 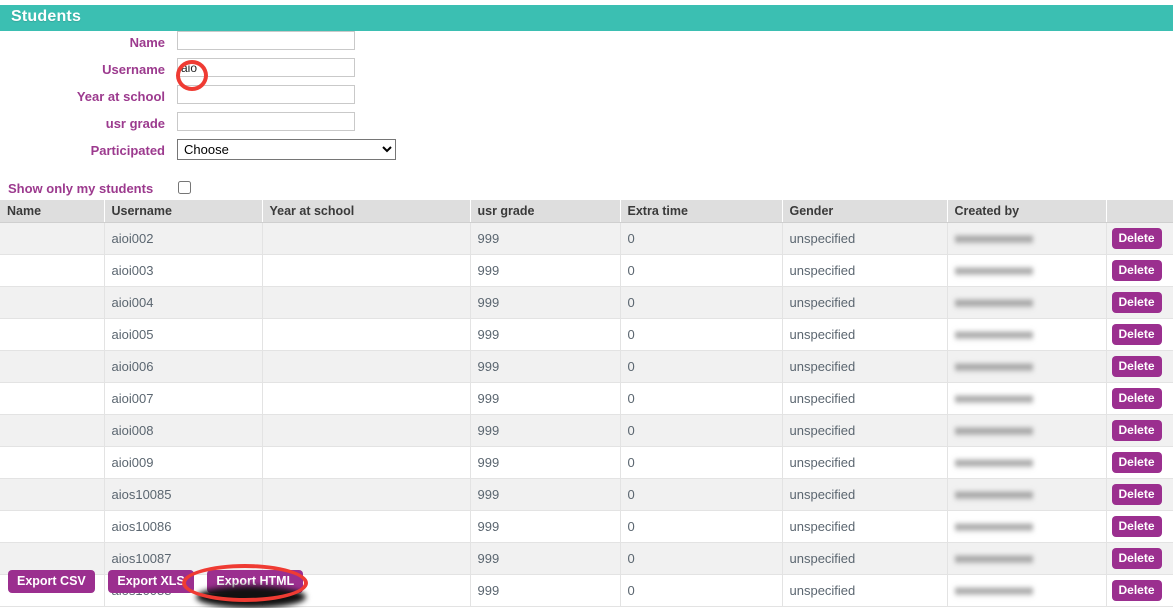 What do you see at coordinates (266, 121) in the screenshot?
I see `usr-grade-input` at bounding box center [266, 121].